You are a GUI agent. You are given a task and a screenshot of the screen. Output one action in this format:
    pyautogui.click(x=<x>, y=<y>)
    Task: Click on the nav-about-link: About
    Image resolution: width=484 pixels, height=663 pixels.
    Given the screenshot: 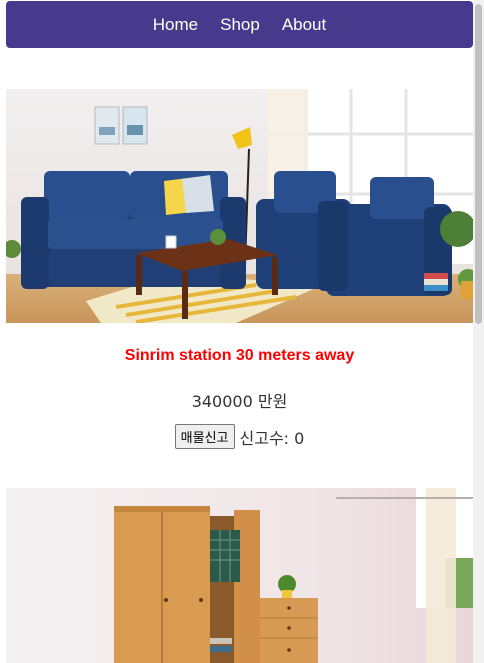 What is the action you would take?
    pyautogui.click(x=304, y=25)
    